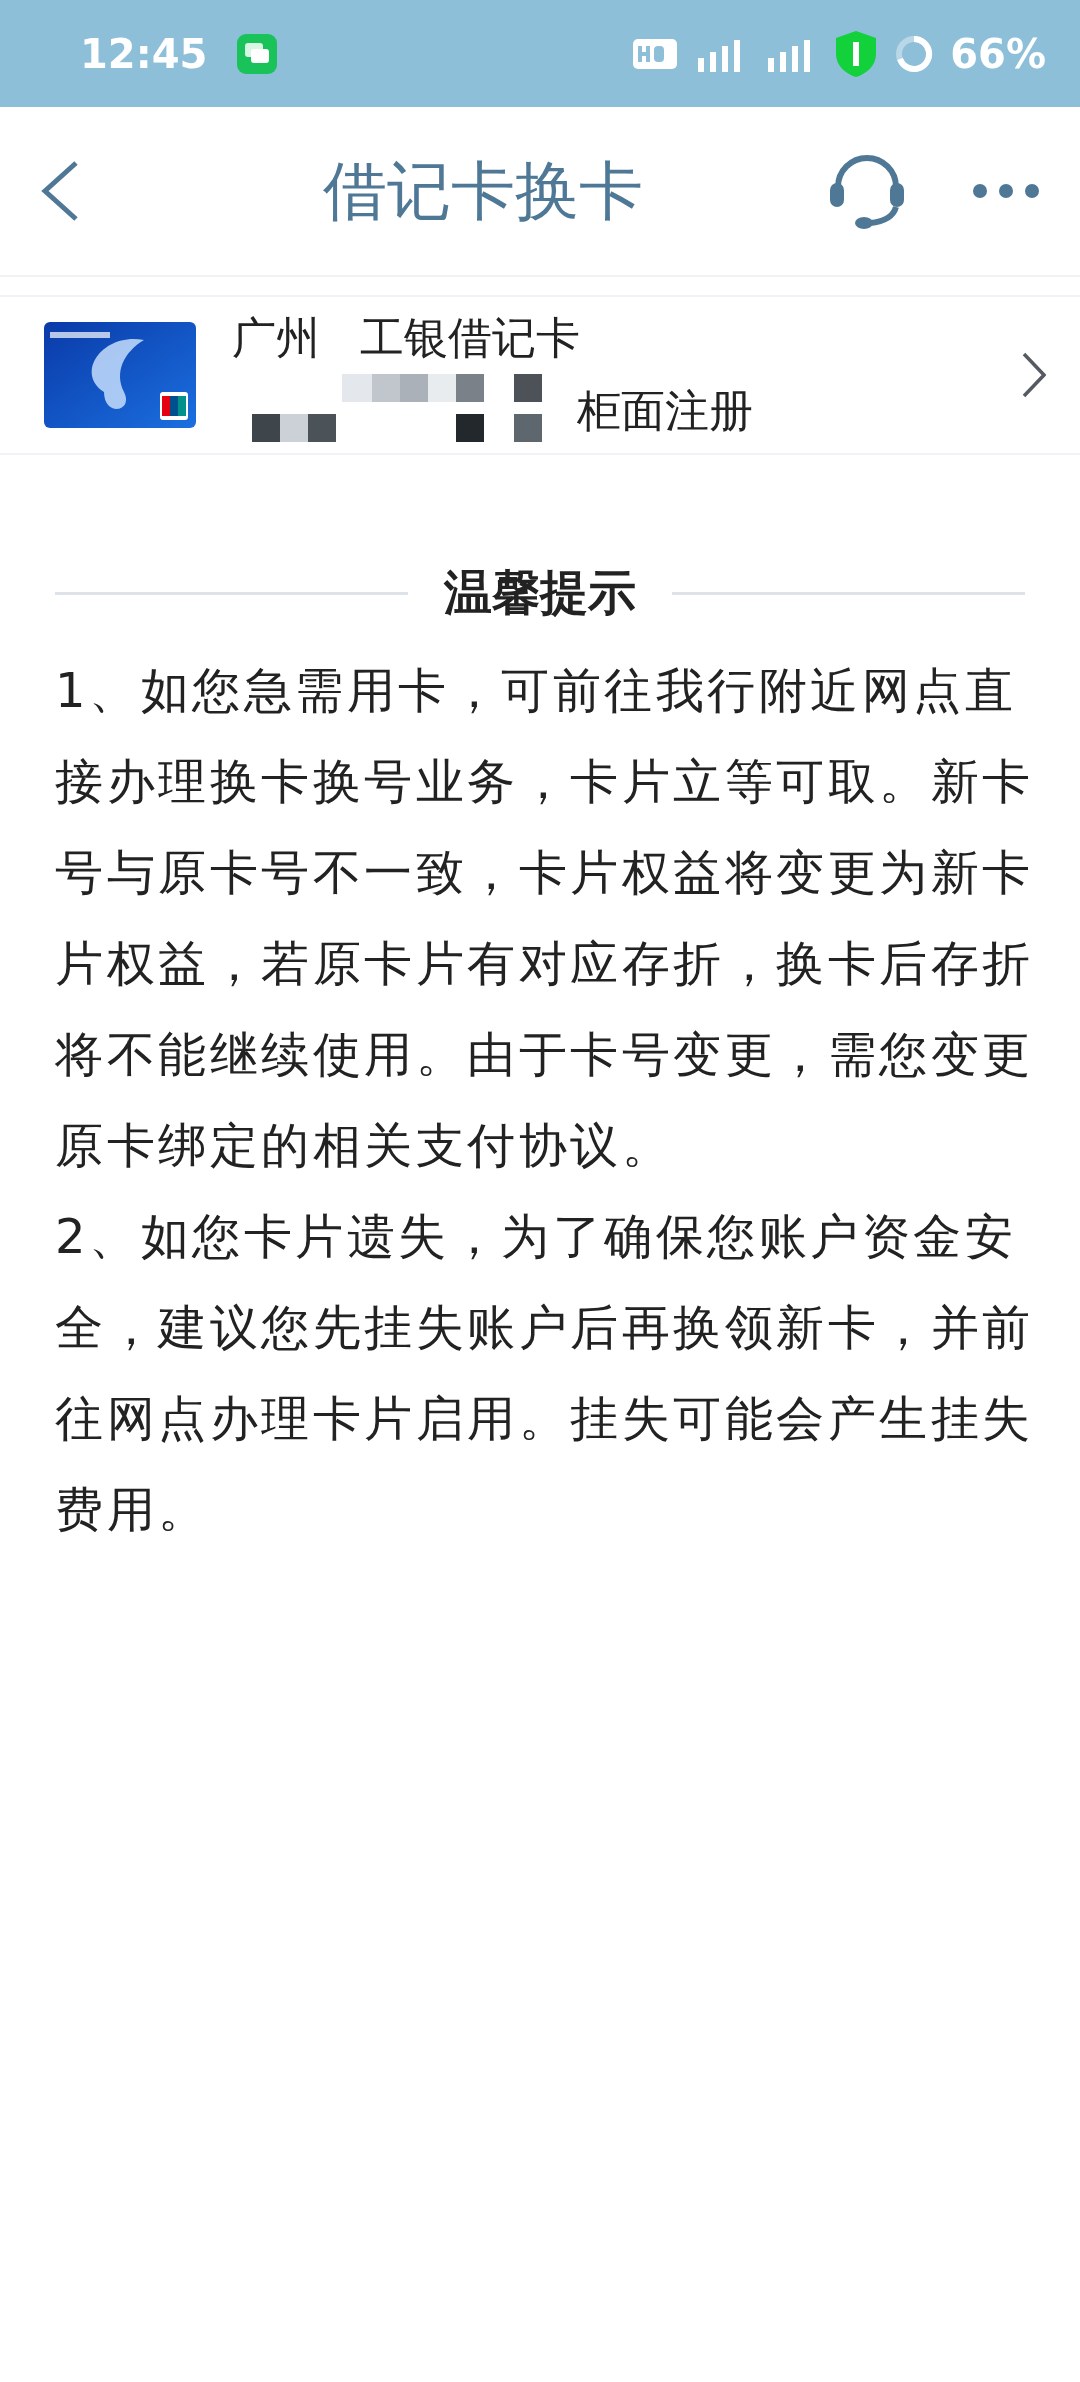 This screenshot has height=2382, width=1080. I want to click on page-title: 借记卡换卡, so click(483, 191).